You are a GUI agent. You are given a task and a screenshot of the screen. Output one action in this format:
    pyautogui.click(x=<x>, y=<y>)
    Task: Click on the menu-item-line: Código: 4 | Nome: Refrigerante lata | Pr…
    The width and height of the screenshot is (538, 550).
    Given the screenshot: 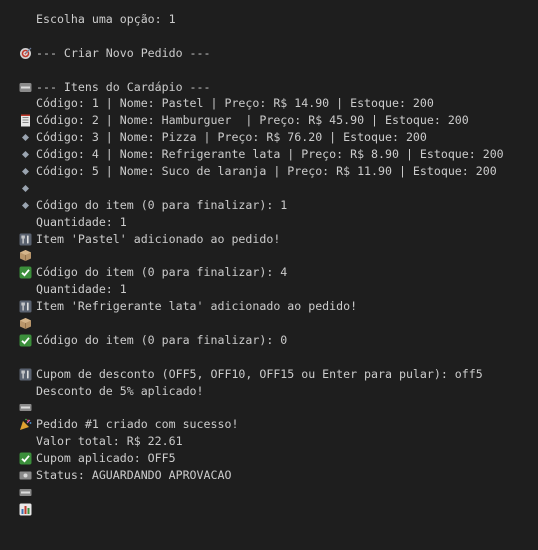 What is the action you would take?
    pyautogui.click(x=278, y=169)
    